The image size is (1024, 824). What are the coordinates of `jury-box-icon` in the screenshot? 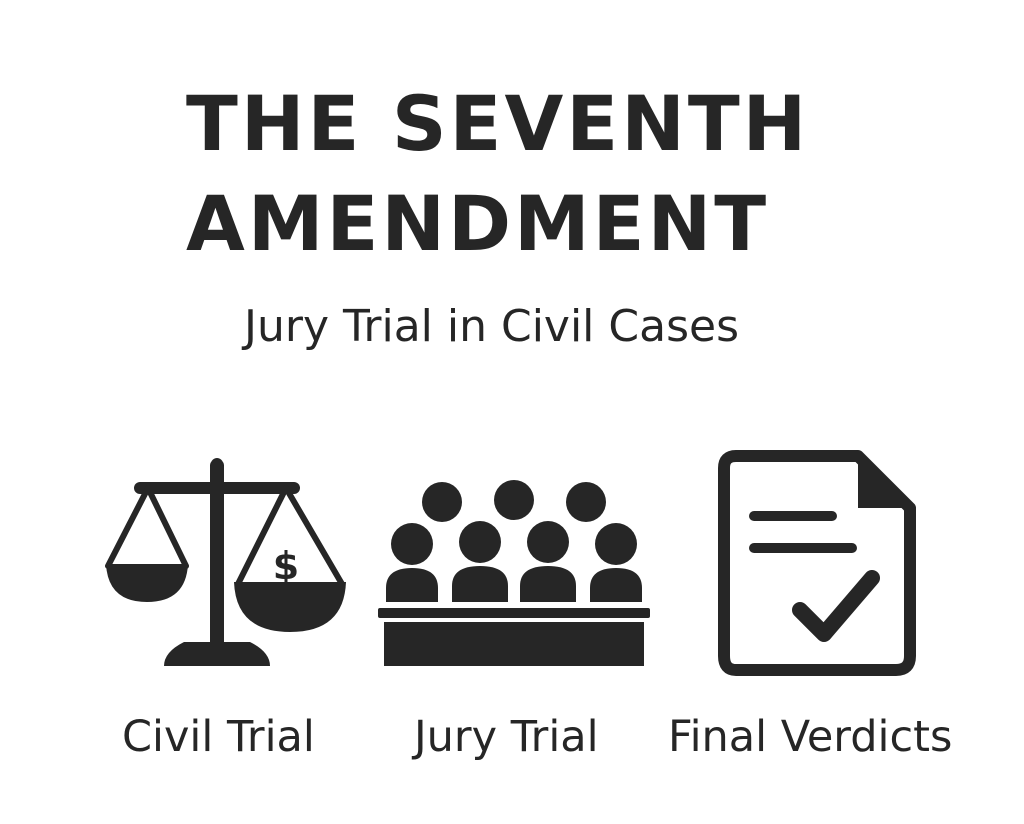 It's located at (514, 572).